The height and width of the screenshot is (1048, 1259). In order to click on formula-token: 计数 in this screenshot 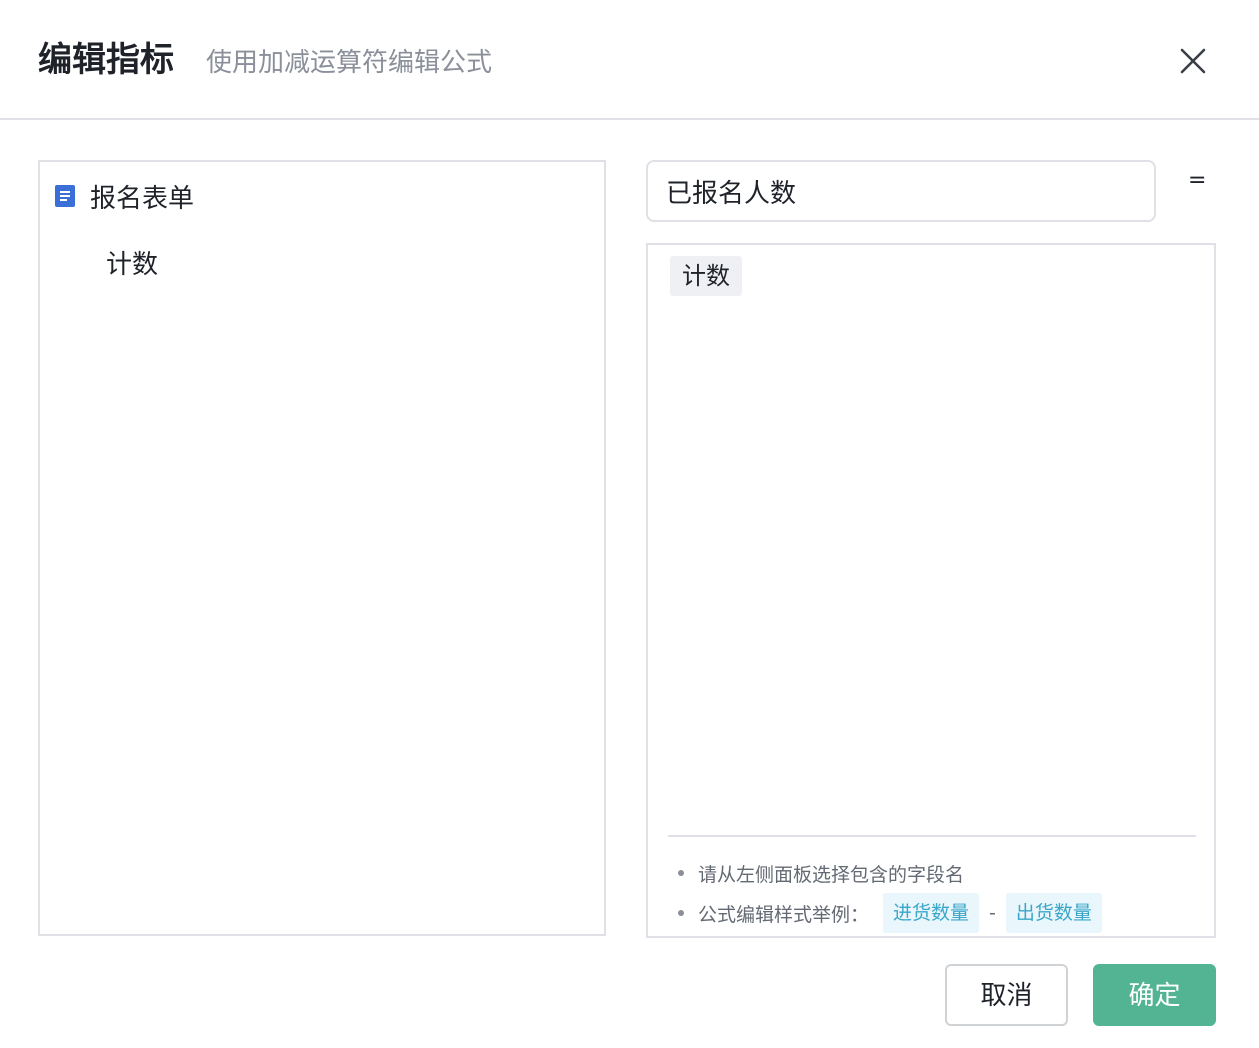, I will do `click(706, 276)`.